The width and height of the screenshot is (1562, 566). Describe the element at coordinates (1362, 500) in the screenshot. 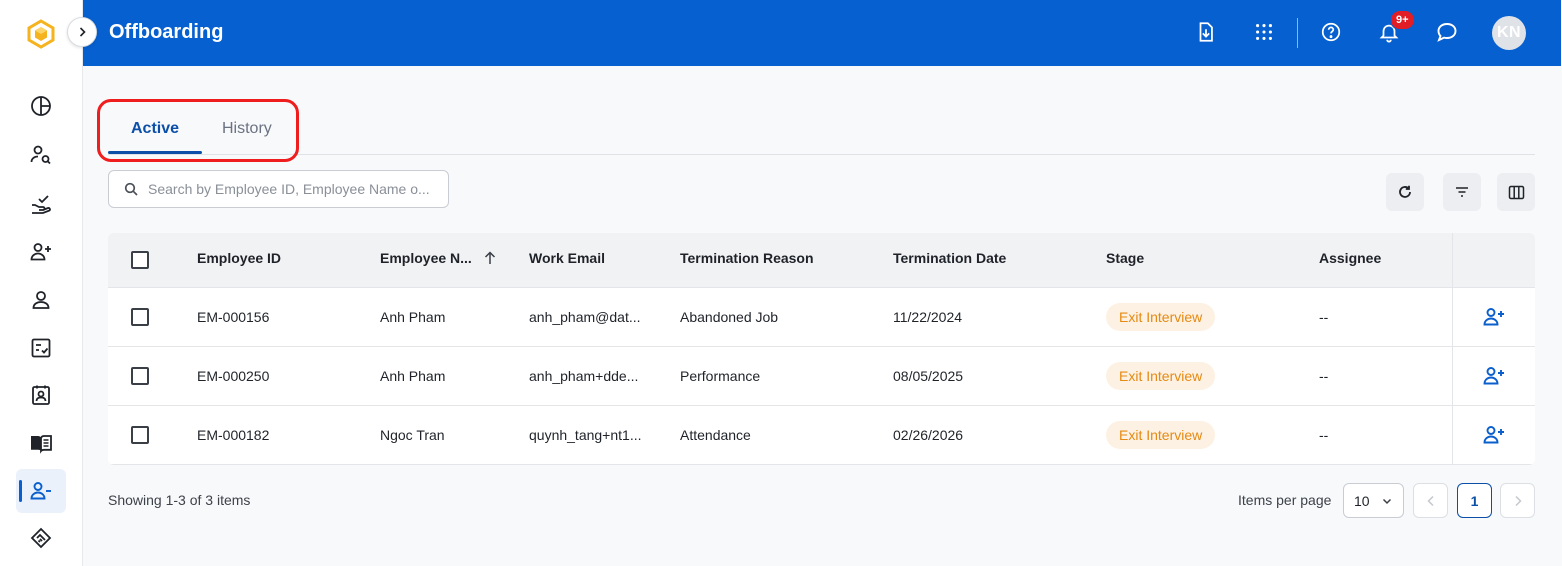

I see `items-per-page-value: 10` at that location.